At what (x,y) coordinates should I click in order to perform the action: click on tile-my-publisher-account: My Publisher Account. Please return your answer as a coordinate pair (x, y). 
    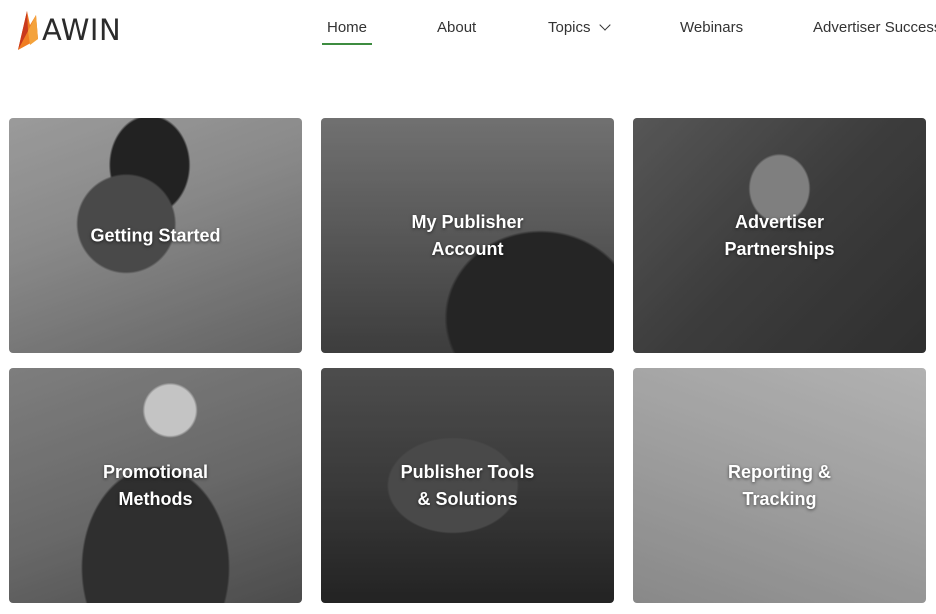
    Looking at the image, I should click on (467, 235).